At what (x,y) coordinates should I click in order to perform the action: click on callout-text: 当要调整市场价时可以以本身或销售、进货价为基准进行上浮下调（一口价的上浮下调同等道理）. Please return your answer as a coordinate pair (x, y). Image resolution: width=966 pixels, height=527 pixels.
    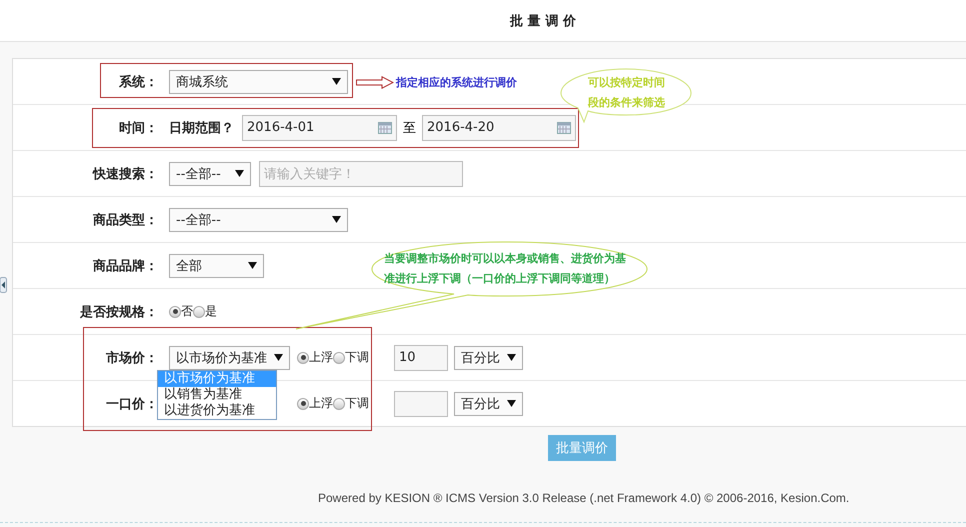
    Looking at the image, I should click on (505, 269).